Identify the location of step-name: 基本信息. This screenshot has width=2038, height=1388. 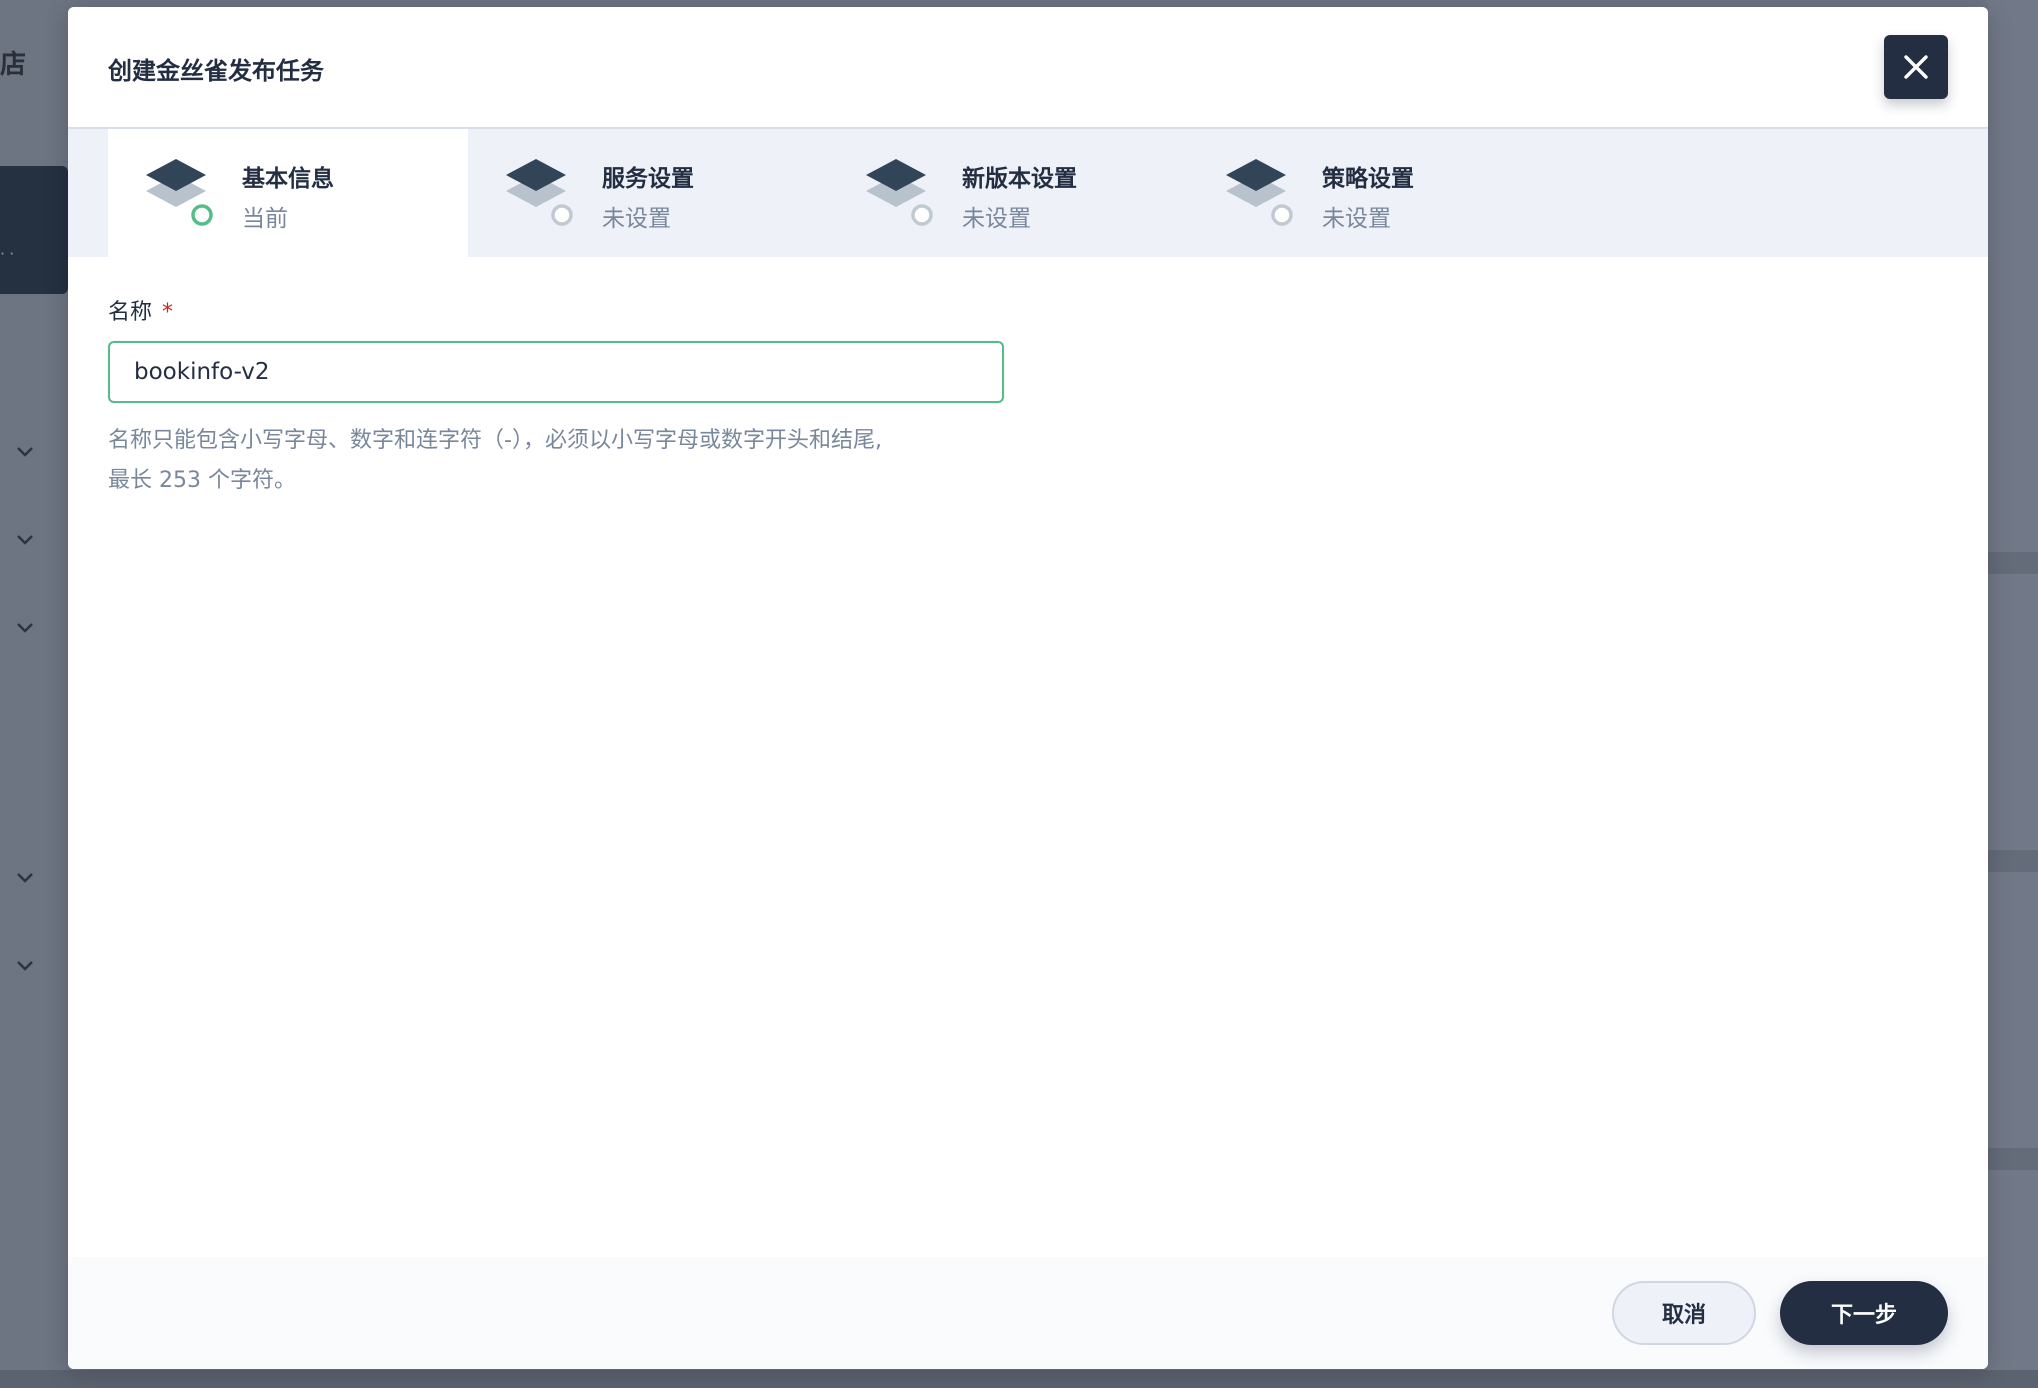
(288, 179).